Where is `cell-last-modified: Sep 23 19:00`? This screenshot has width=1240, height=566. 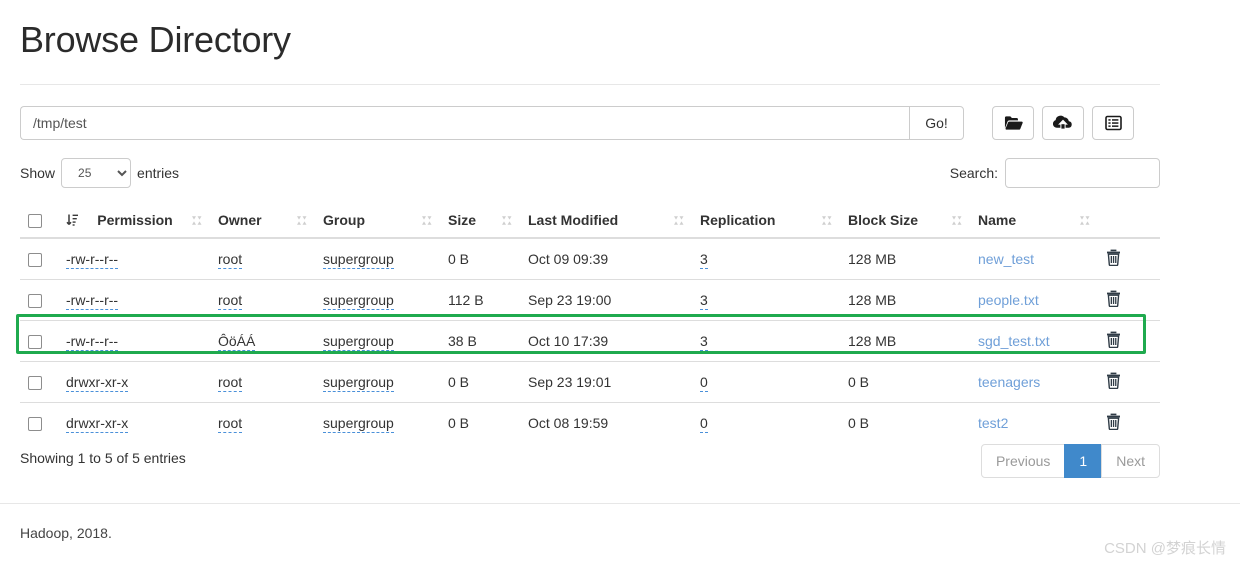 cell-last-modified: Sep 23 19:00 is located at coordinates (606, 300).